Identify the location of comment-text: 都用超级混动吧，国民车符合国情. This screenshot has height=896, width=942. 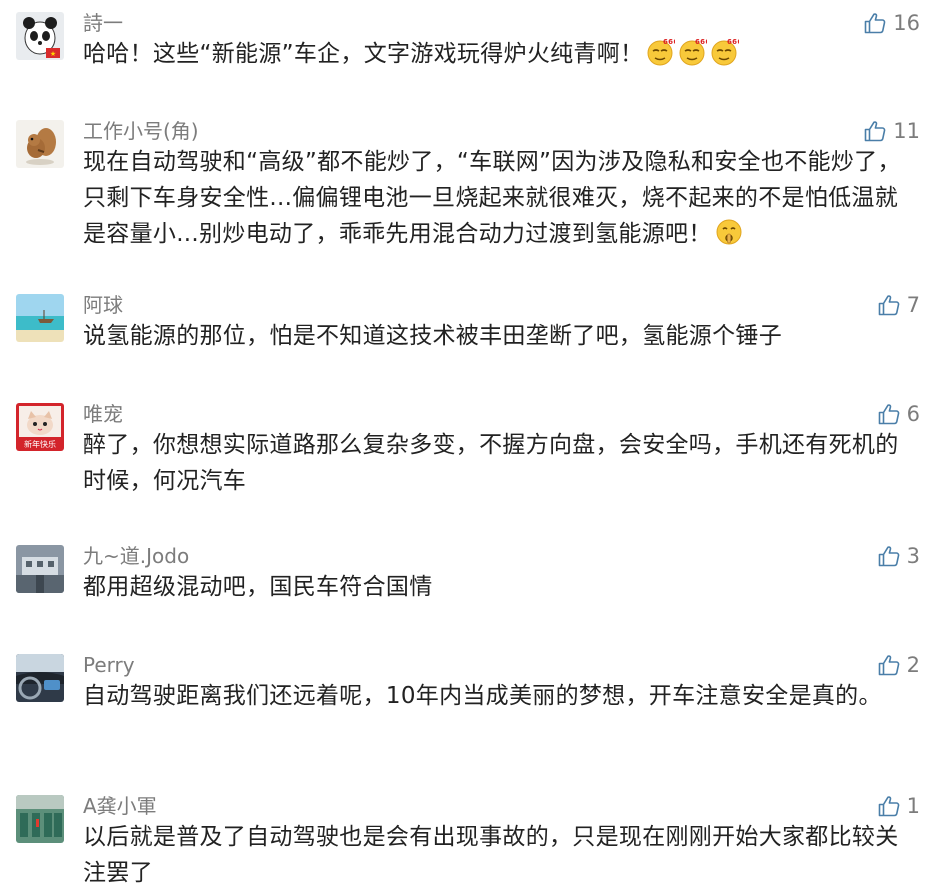
(258, 587).